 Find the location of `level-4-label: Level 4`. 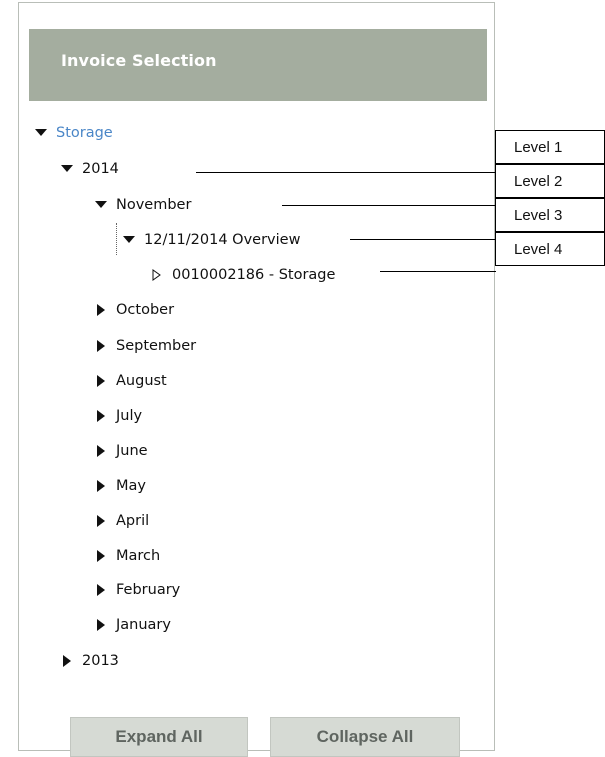

level-4-label: Level 4 is located at coordinates (550, 249).